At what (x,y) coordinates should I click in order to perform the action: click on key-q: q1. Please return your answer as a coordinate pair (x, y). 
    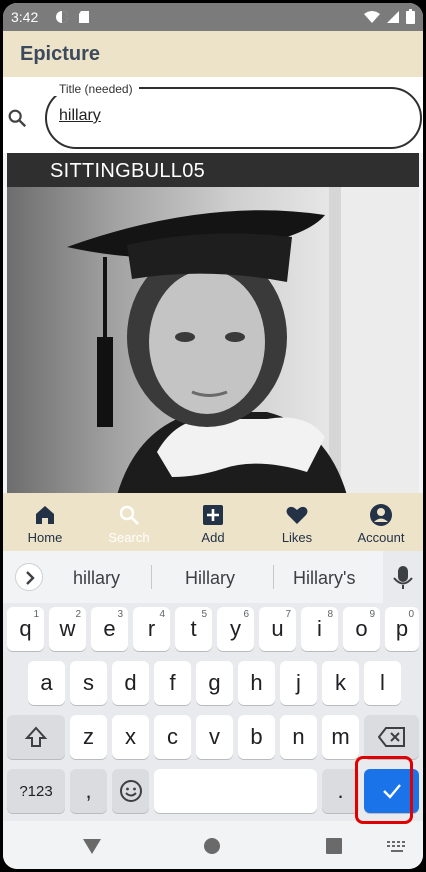
    Looking at the image, I should click on (25, 629).